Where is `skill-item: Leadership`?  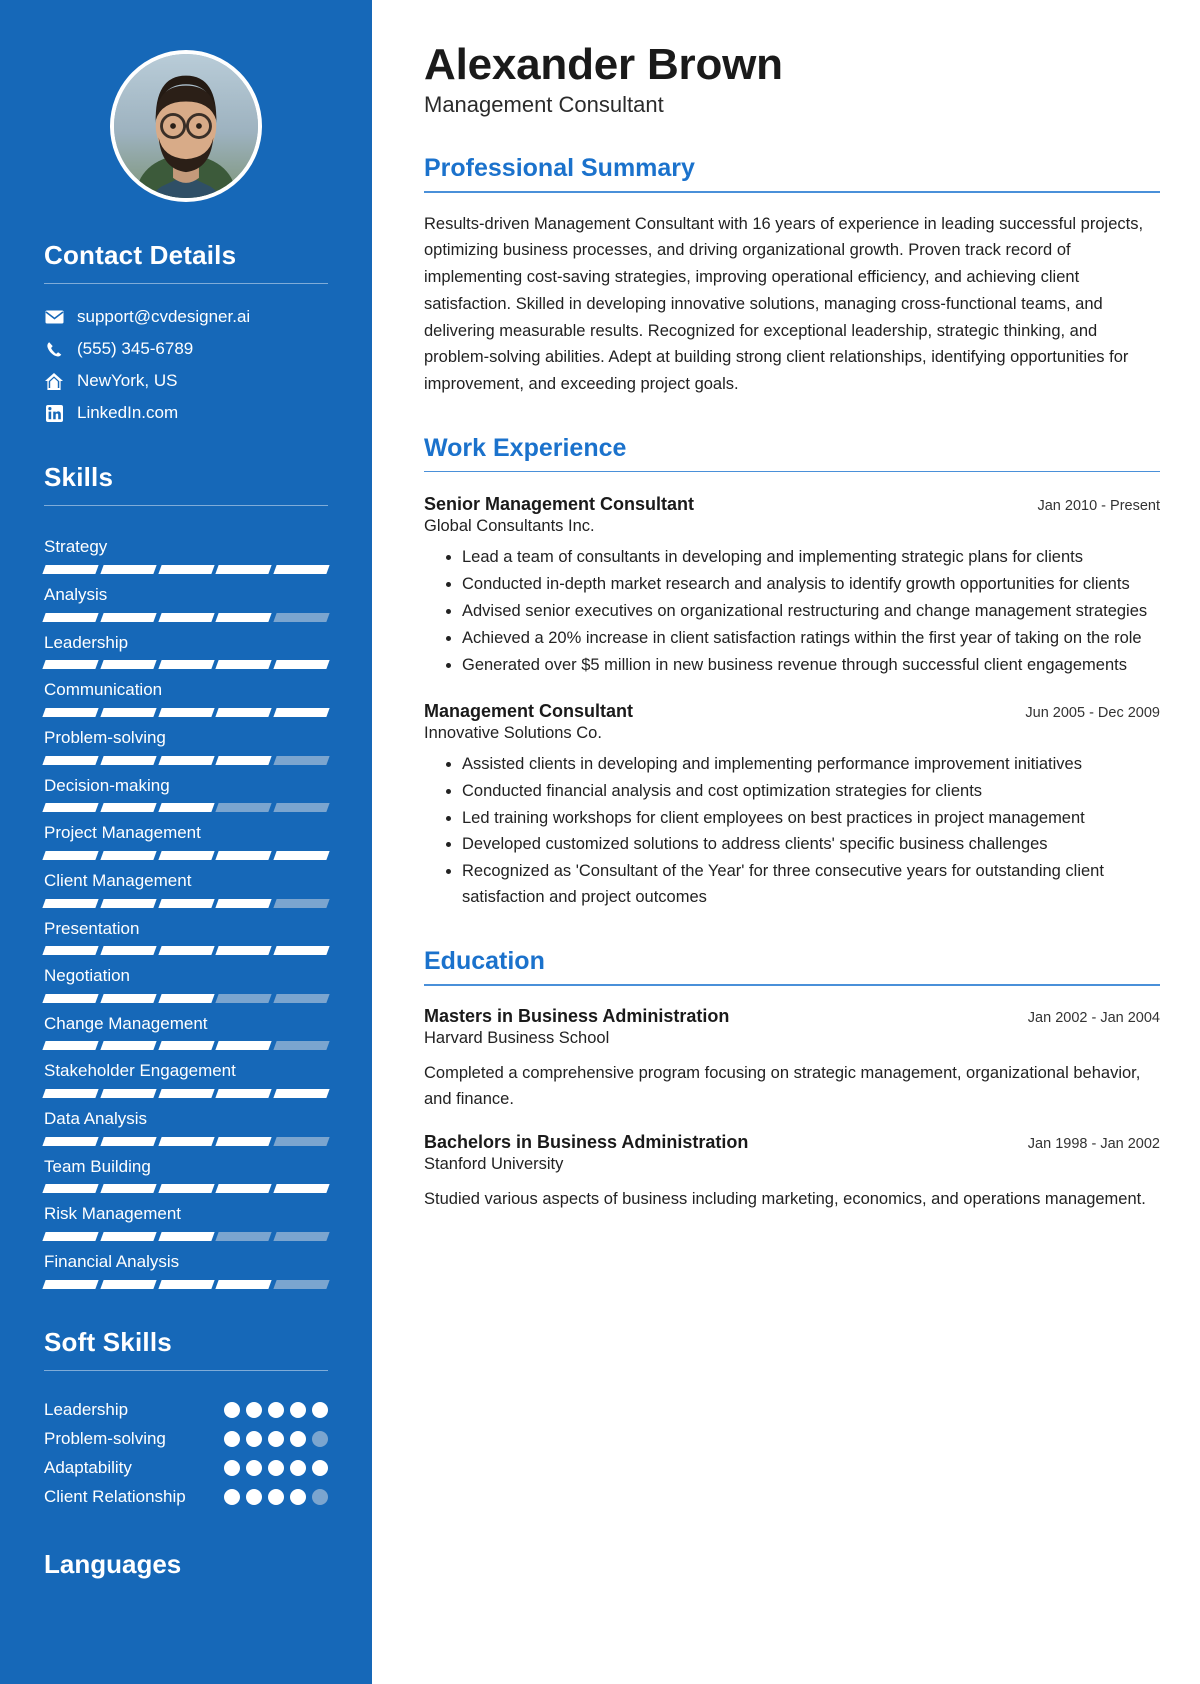 skill-item: Leadership is located at coordinates (186, 647).